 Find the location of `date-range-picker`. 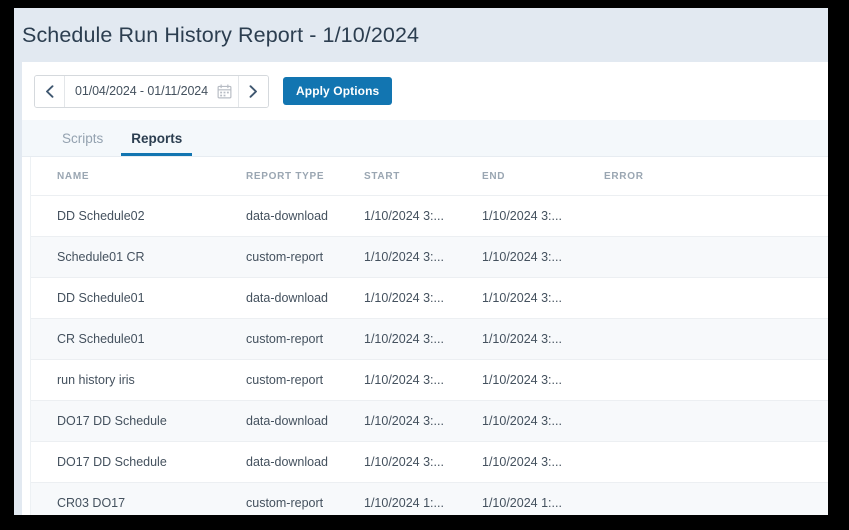

date-range-picker is located at coordinates (151, 91).